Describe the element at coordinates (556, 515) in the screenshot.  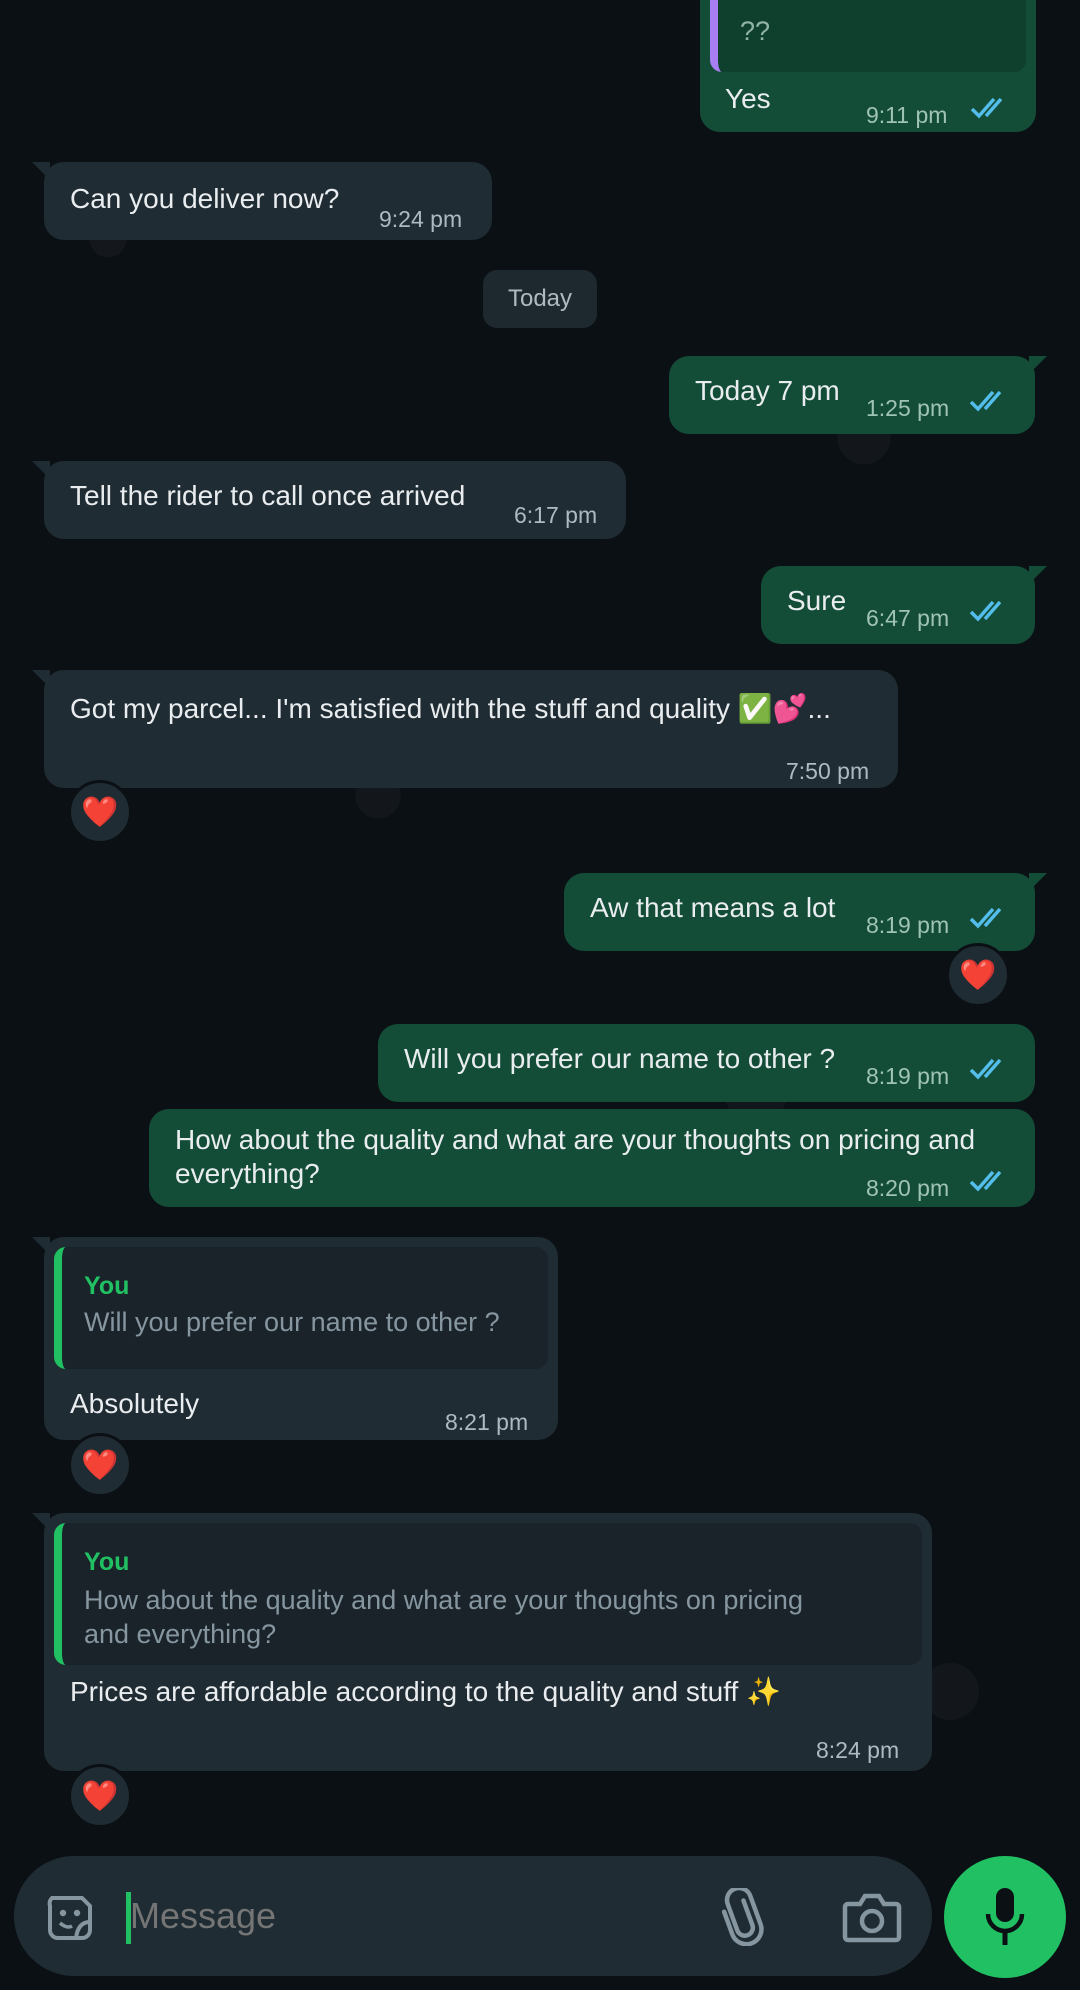
I see `message-time: 6:17 pm` at that location.